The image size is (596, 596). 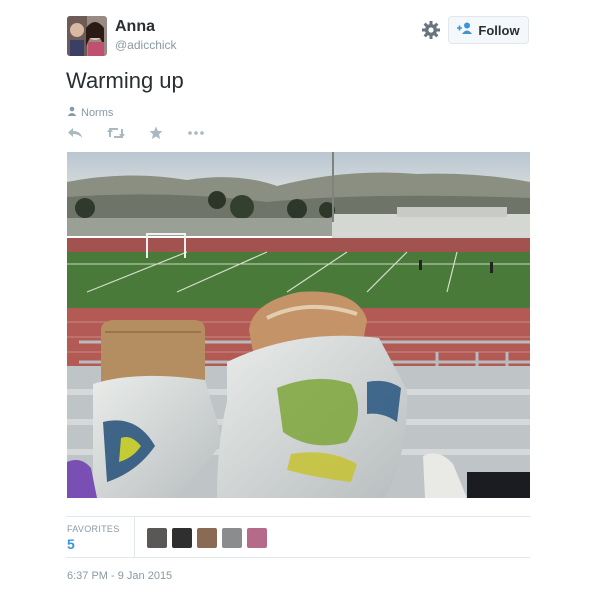 What do you see at coordinates (499, 30) in the screenshot?
I see `follow-label: Follow` at bounding box center [499, 30].